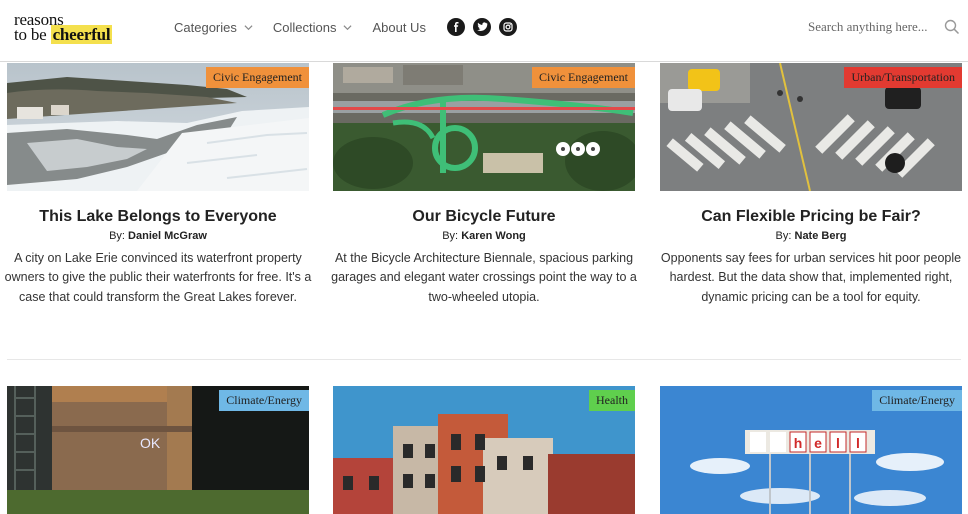  I want to click on sign-letter: h, so click(798, 443).